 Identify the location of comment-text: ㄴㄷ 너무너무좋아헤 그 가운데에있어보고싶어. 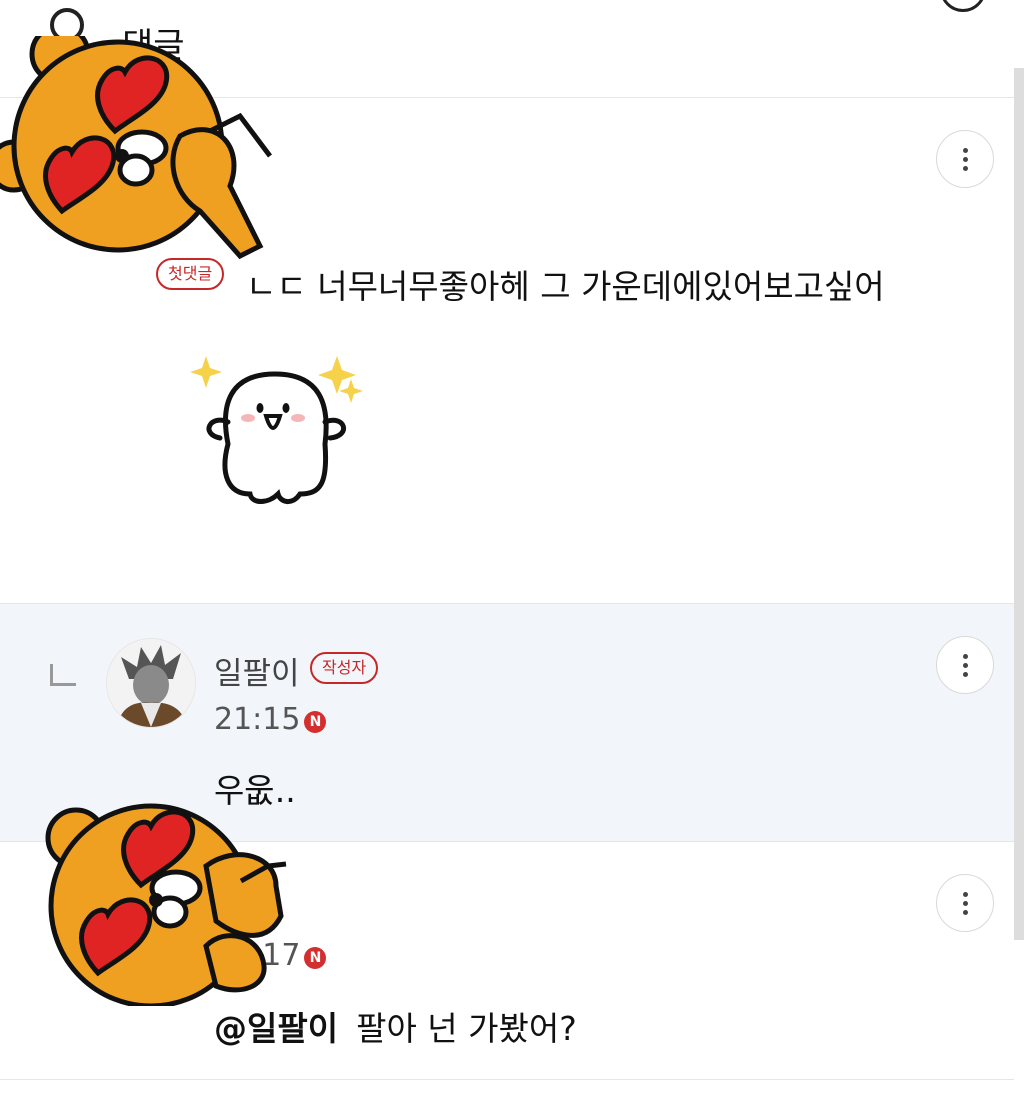
(565, 286).